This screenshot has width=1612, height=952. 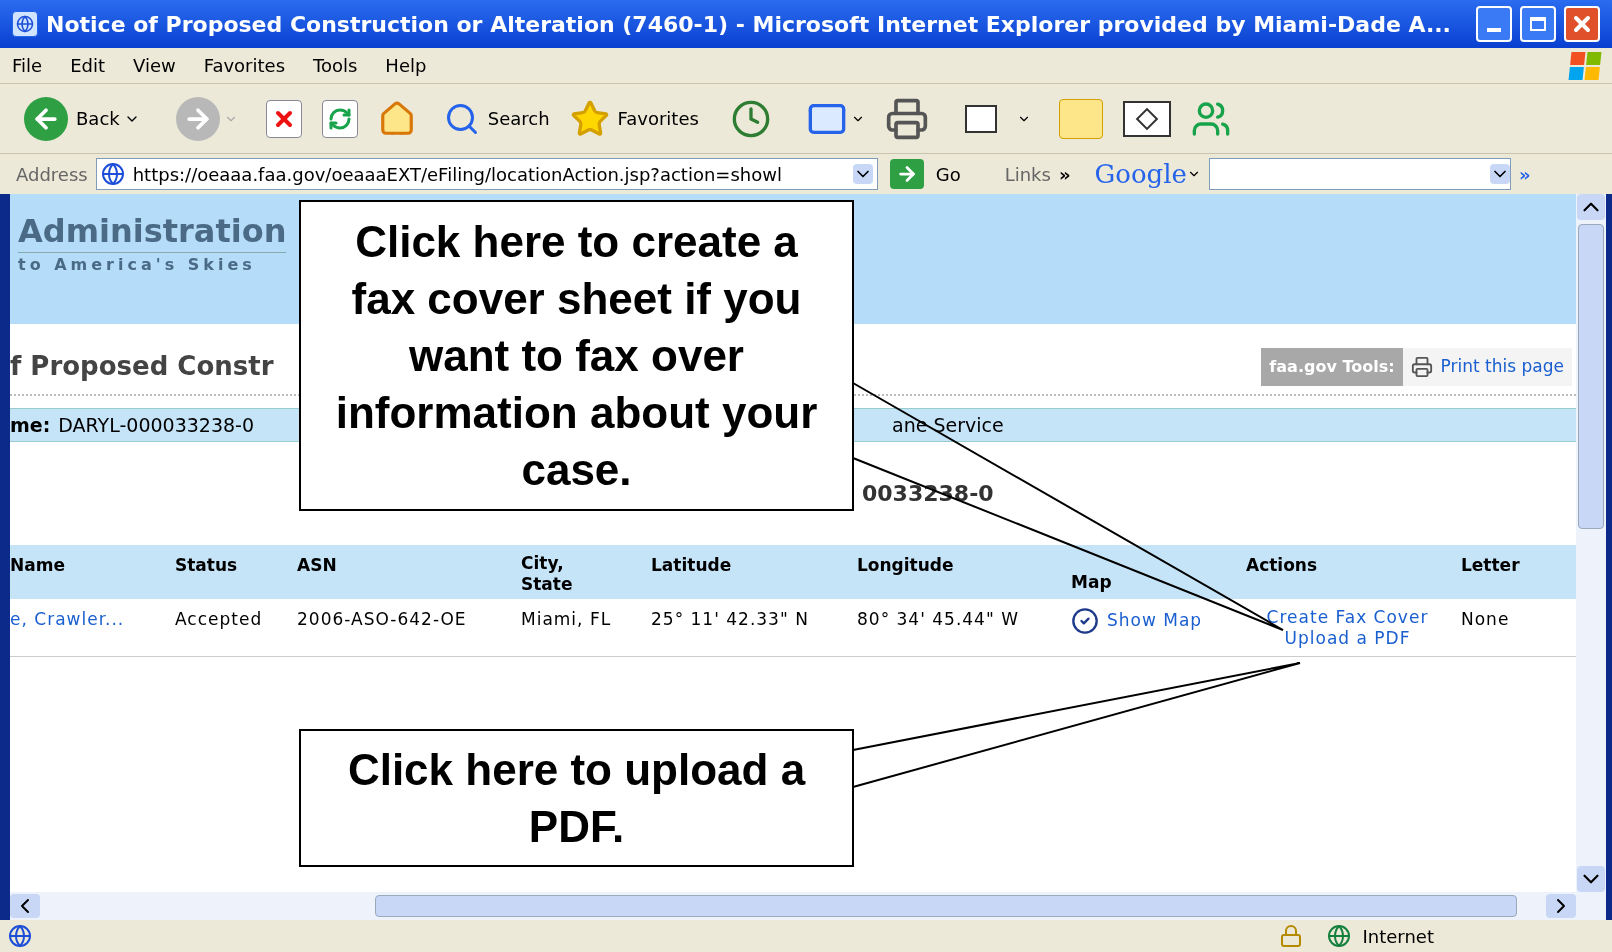 What do you see at coordinates (925, 174) in the screenshot?
I see `go-button: Go` at bounding box center [925, 174].